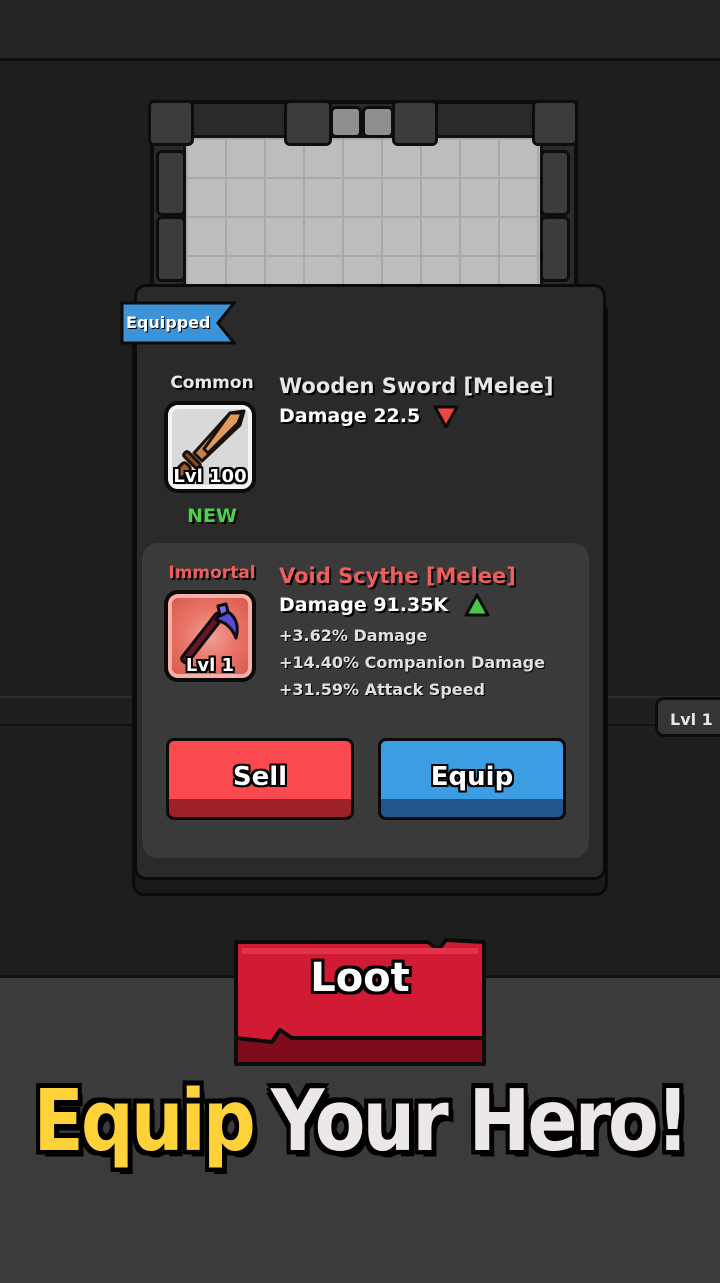 Image resolution: width=720 pixels, height=1283 pixels. Describe the element at coordinates (360, 978) in the screenshot. I see `loot-label: Loot` at that location.